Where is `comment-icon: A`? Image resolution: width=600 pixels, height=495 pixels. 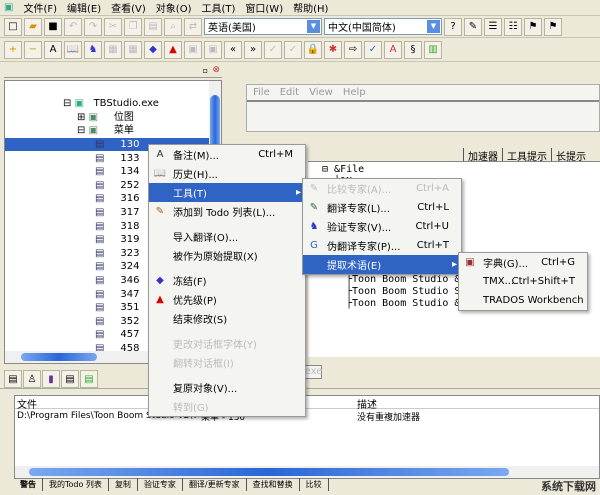
comment-icon: A is located at coordinates (53, 49).